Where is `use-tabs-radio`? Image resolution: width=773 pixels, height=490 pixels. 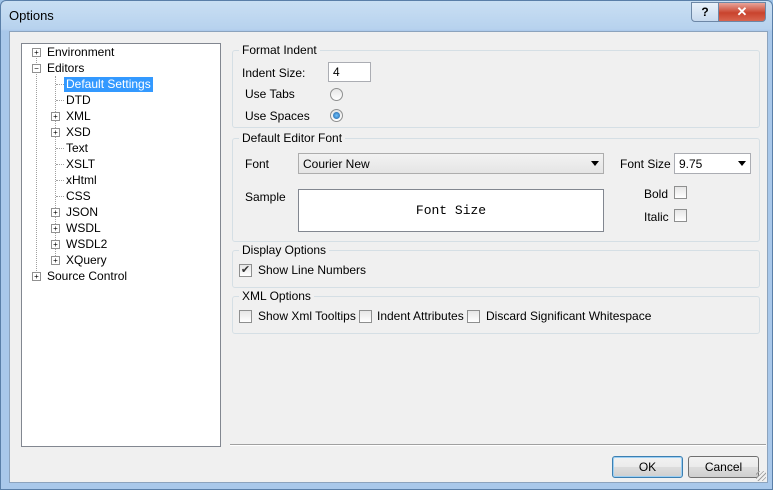 use-tabs-radio is located at coordinates (336, 94).